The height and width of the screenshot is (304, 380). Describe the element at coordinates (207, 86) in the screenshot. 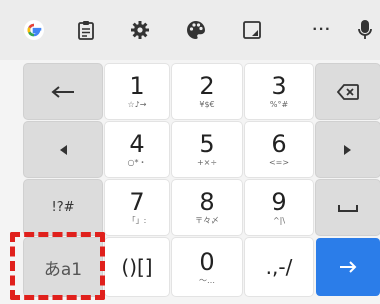

I see `key-2-main: 2` at that location.